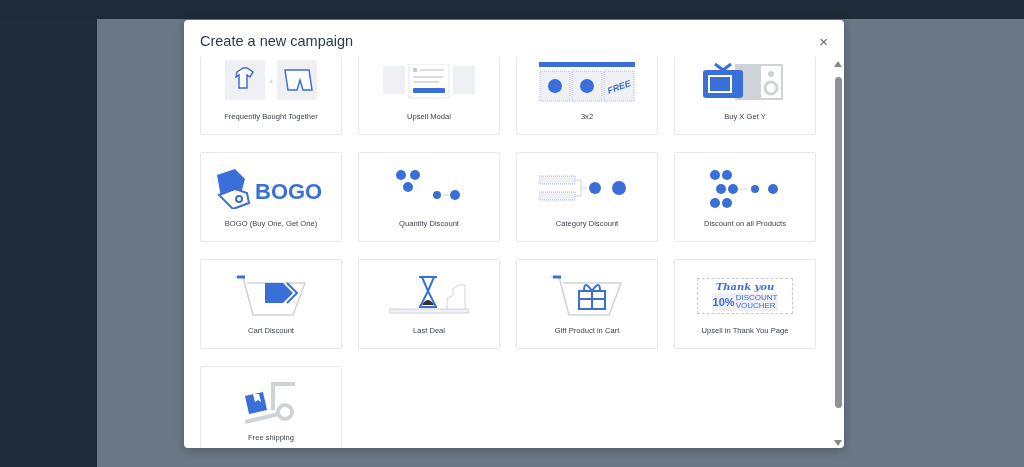 The image size is (1024, 467). What do you see at coordinates (289, 191) in the screenshot?
I see `bogo-wordmark: BOGO` at bounding box center [289, 191].